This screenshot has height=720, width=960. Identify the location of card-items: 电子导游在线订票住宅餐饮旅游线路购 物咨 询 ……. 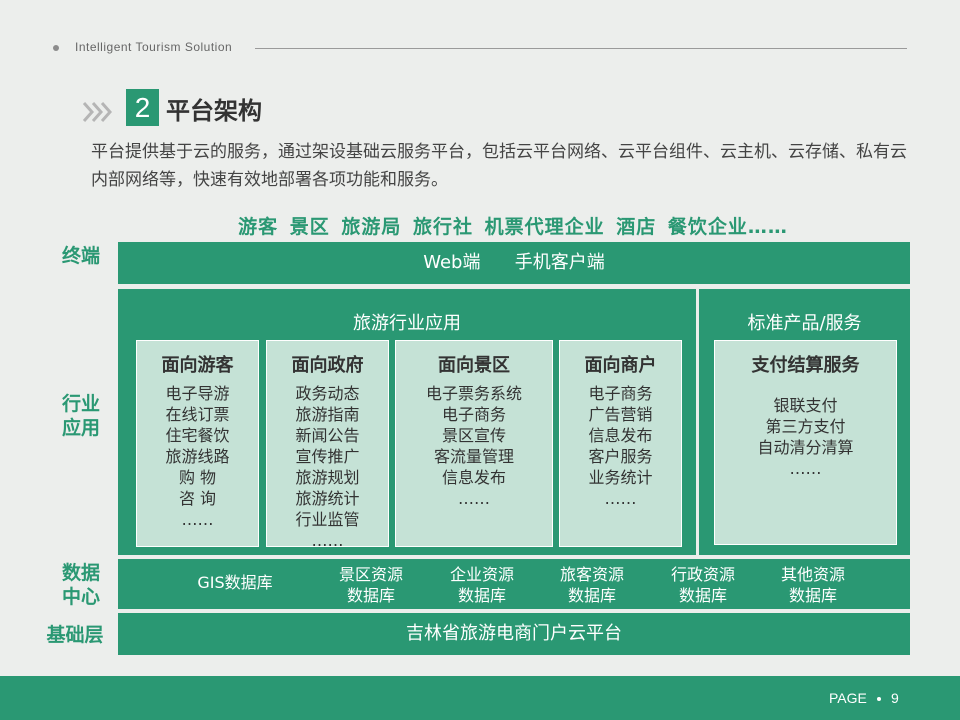
(197, 456).